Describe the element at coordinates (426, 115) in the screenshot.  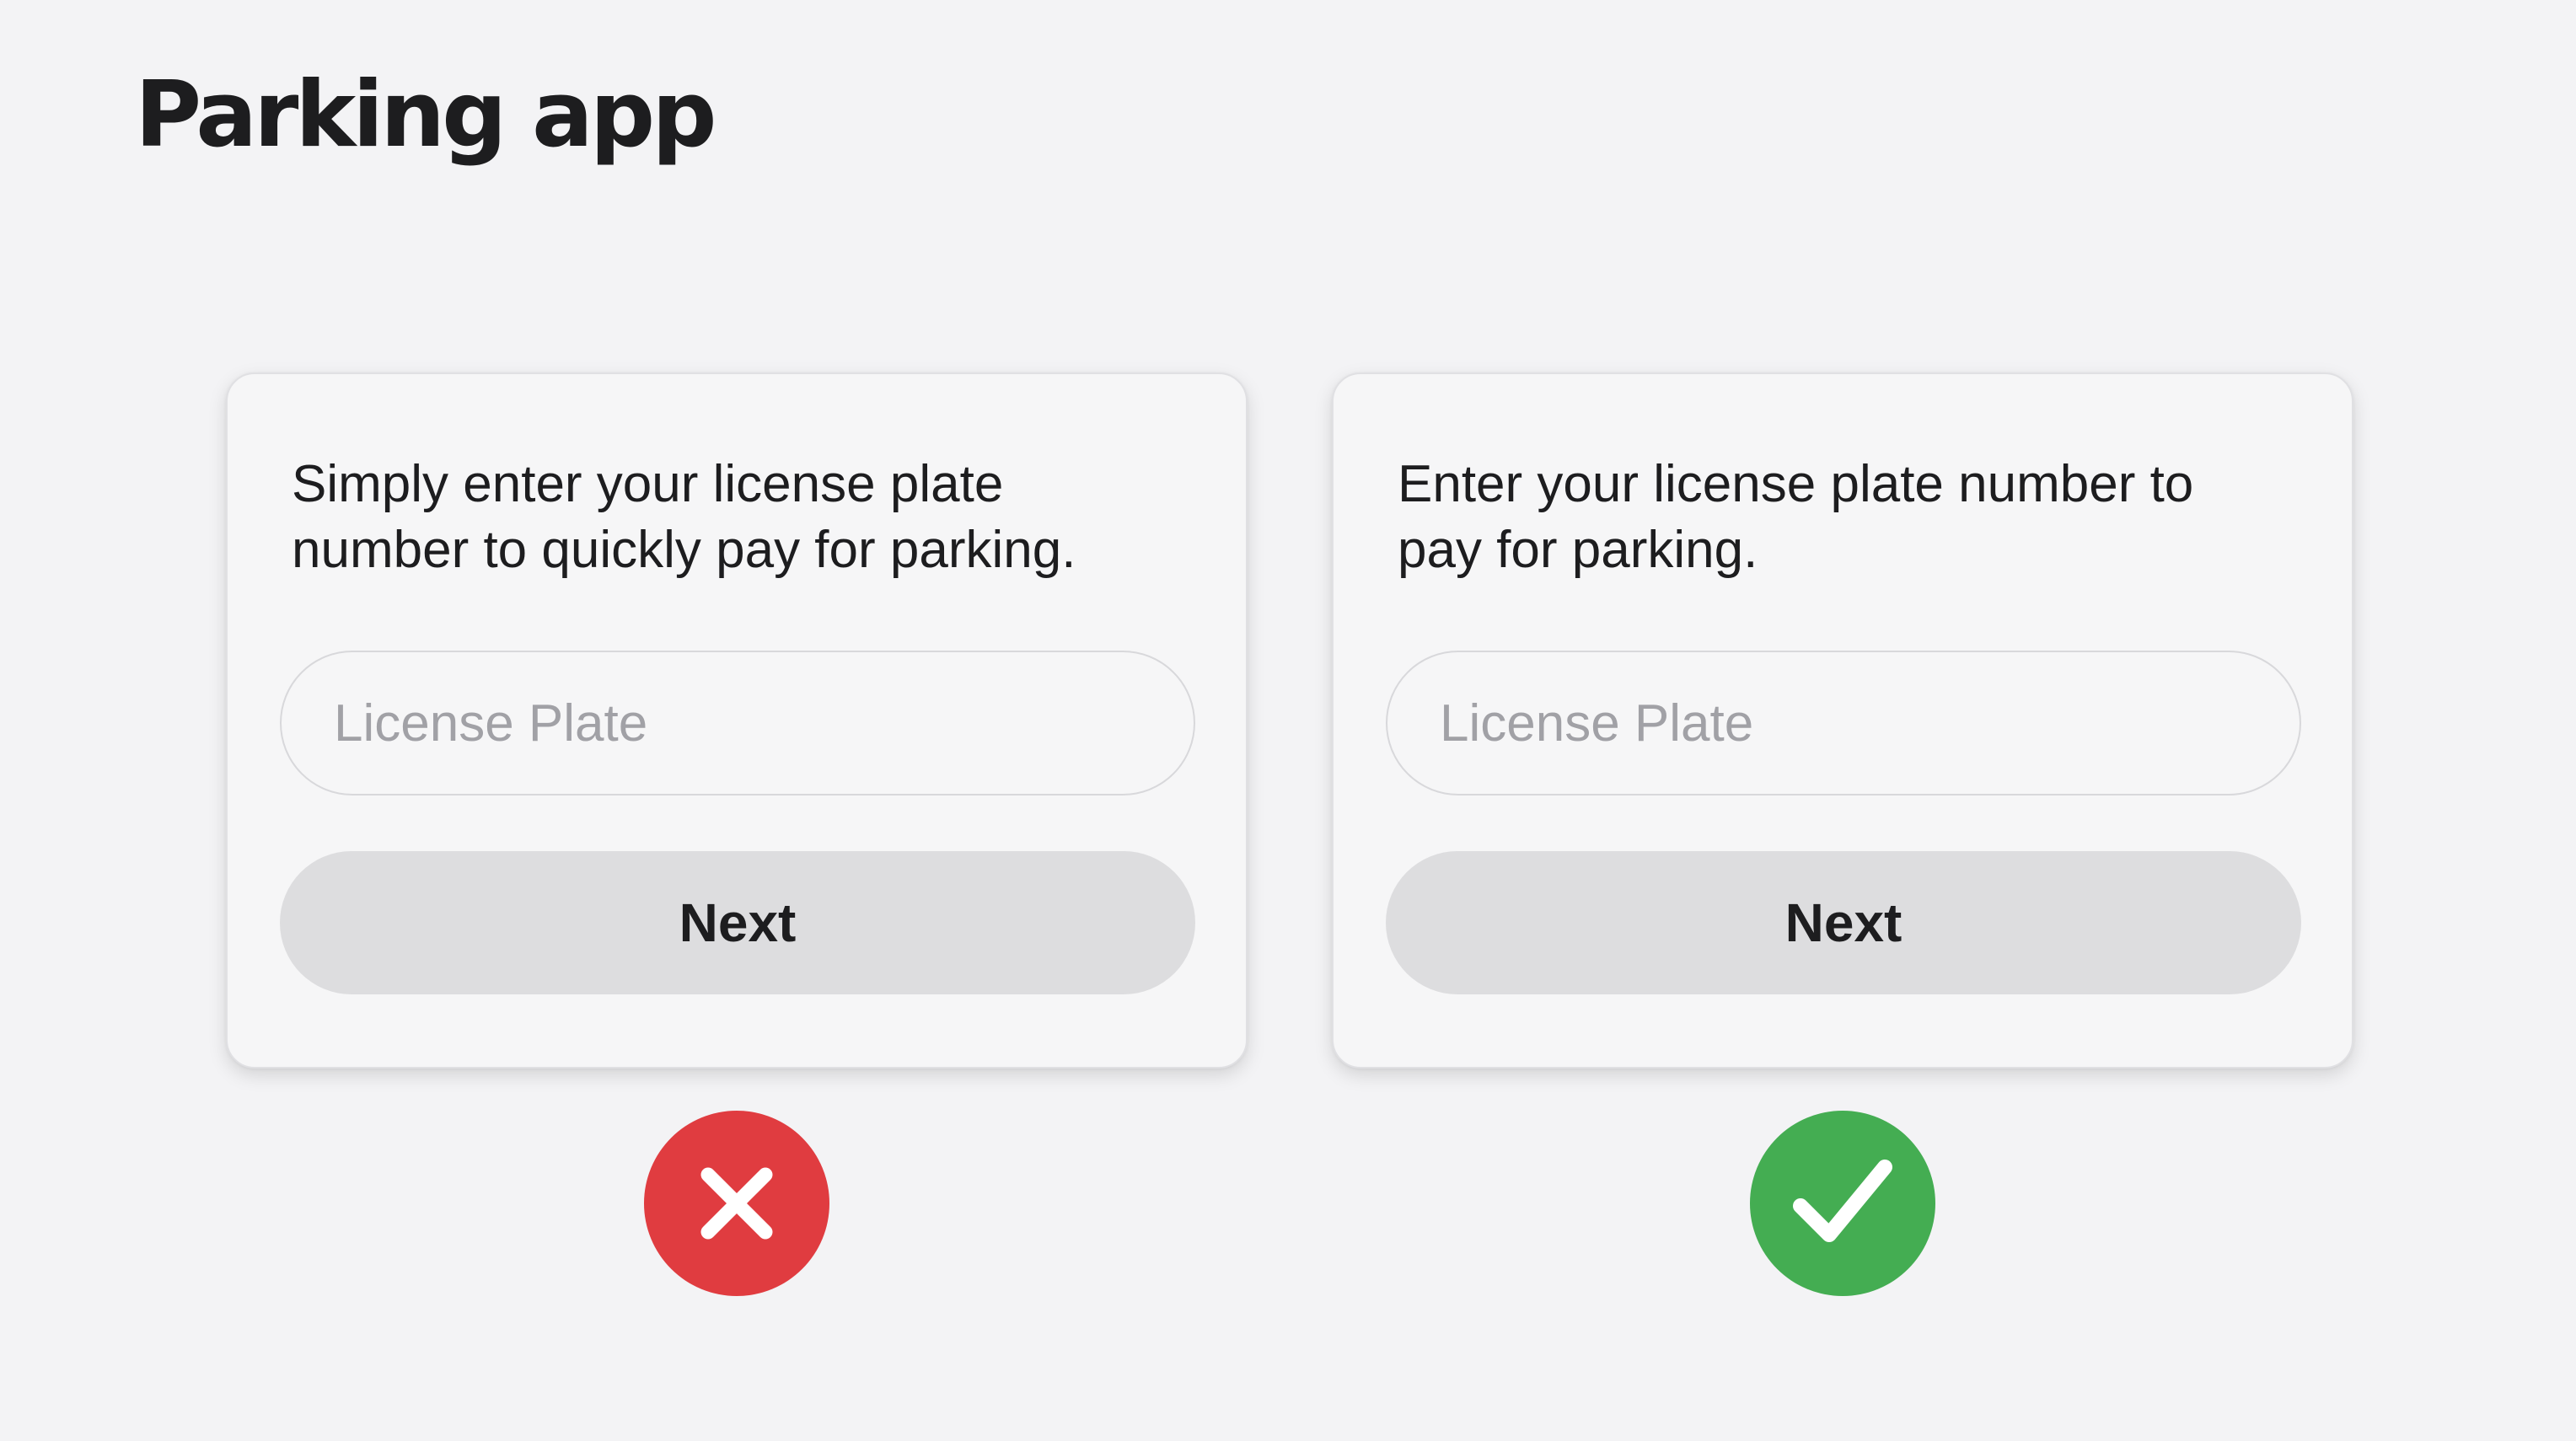
I see `page-title: Parking app` at that location.